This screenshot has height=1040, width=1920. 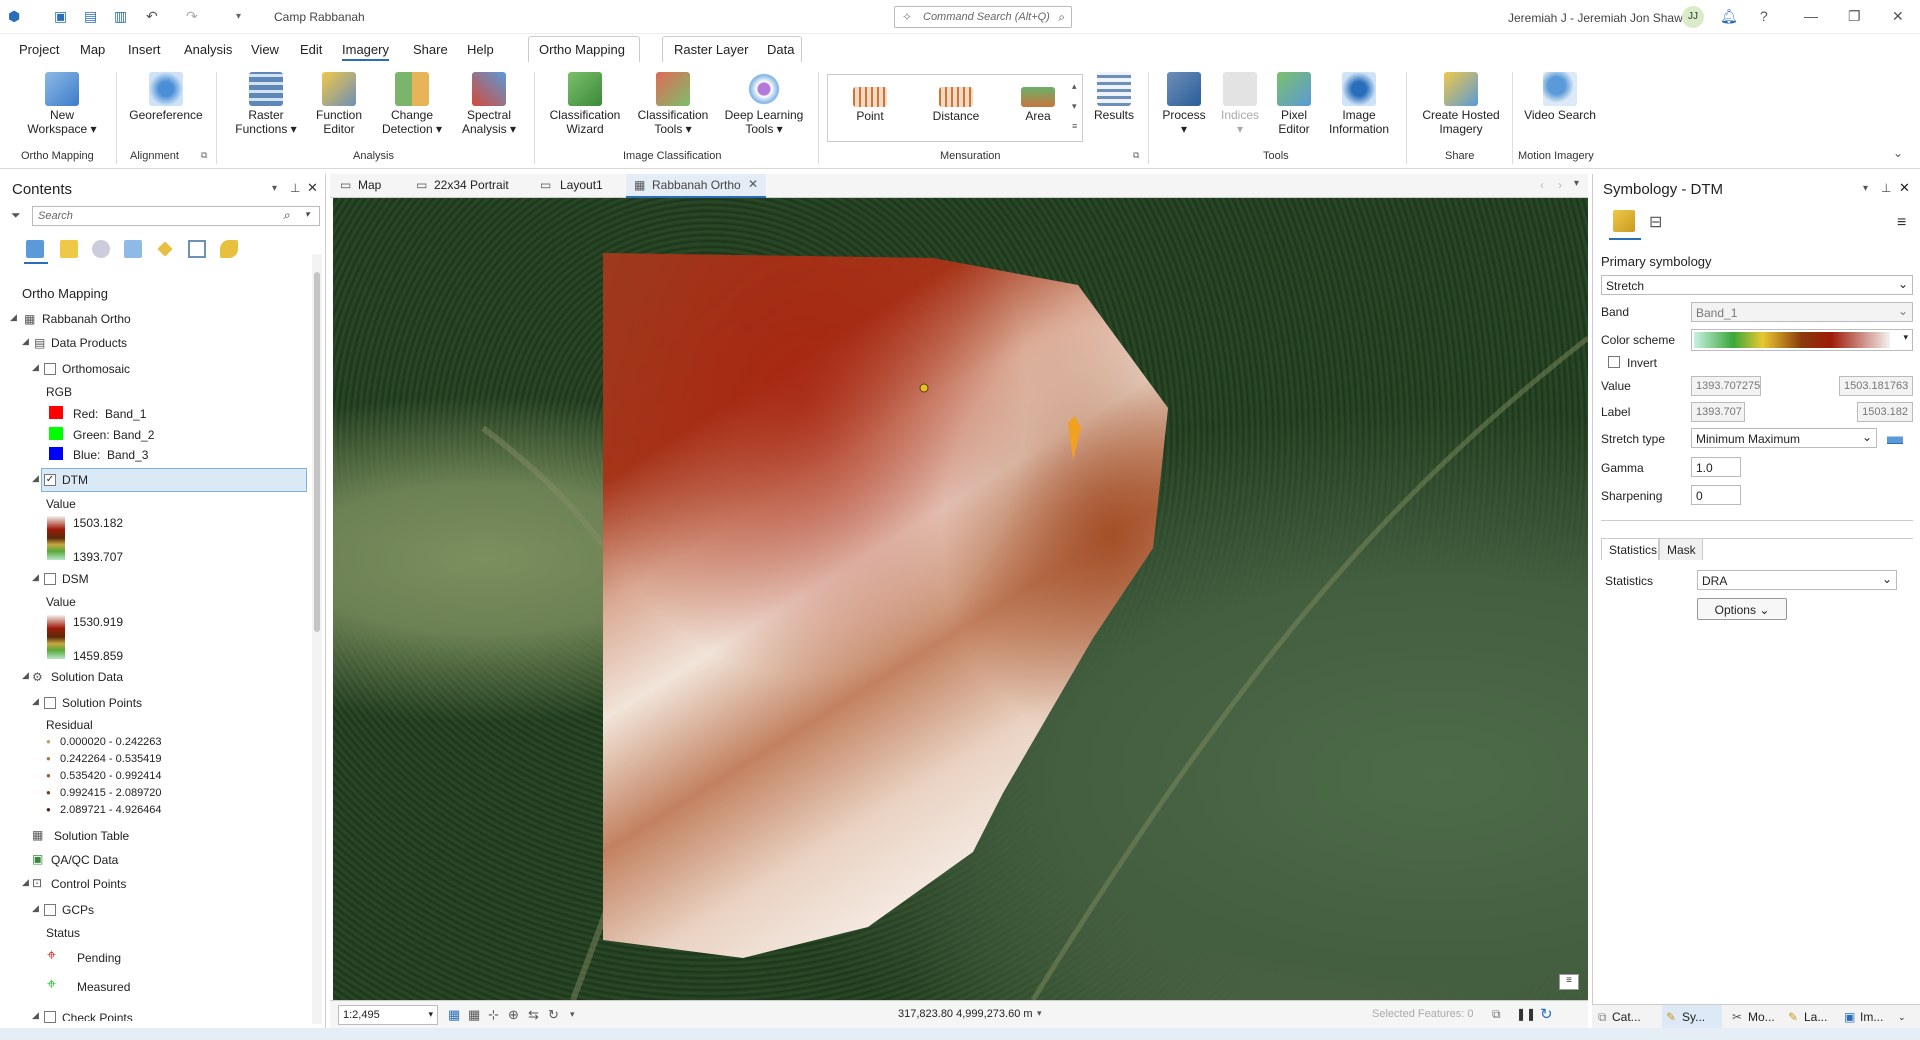 What do you see at coordinates (152, 16) in the screenshot?
I see `undo-icon: ↶` at bounding box center [152, 16].